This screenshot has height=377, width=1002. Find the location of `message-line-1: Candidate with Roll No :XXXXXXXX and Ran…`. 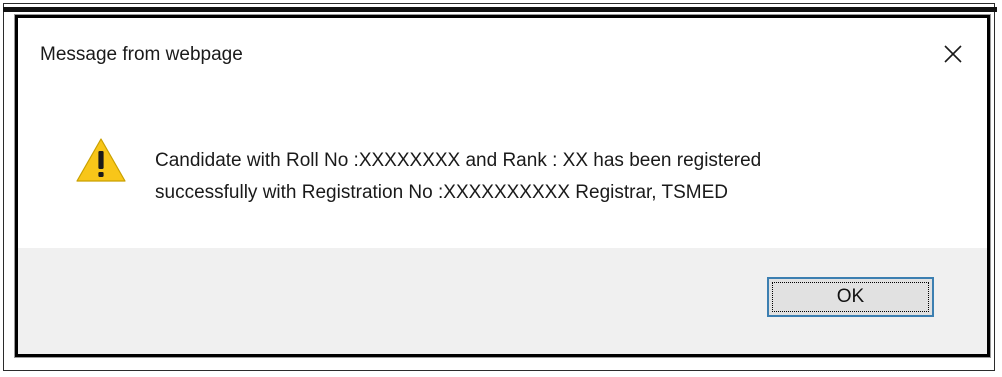

message-line-1: Candidate with Roll No :XXXXXXXX and Ran… is located at coordinates (458, 160).